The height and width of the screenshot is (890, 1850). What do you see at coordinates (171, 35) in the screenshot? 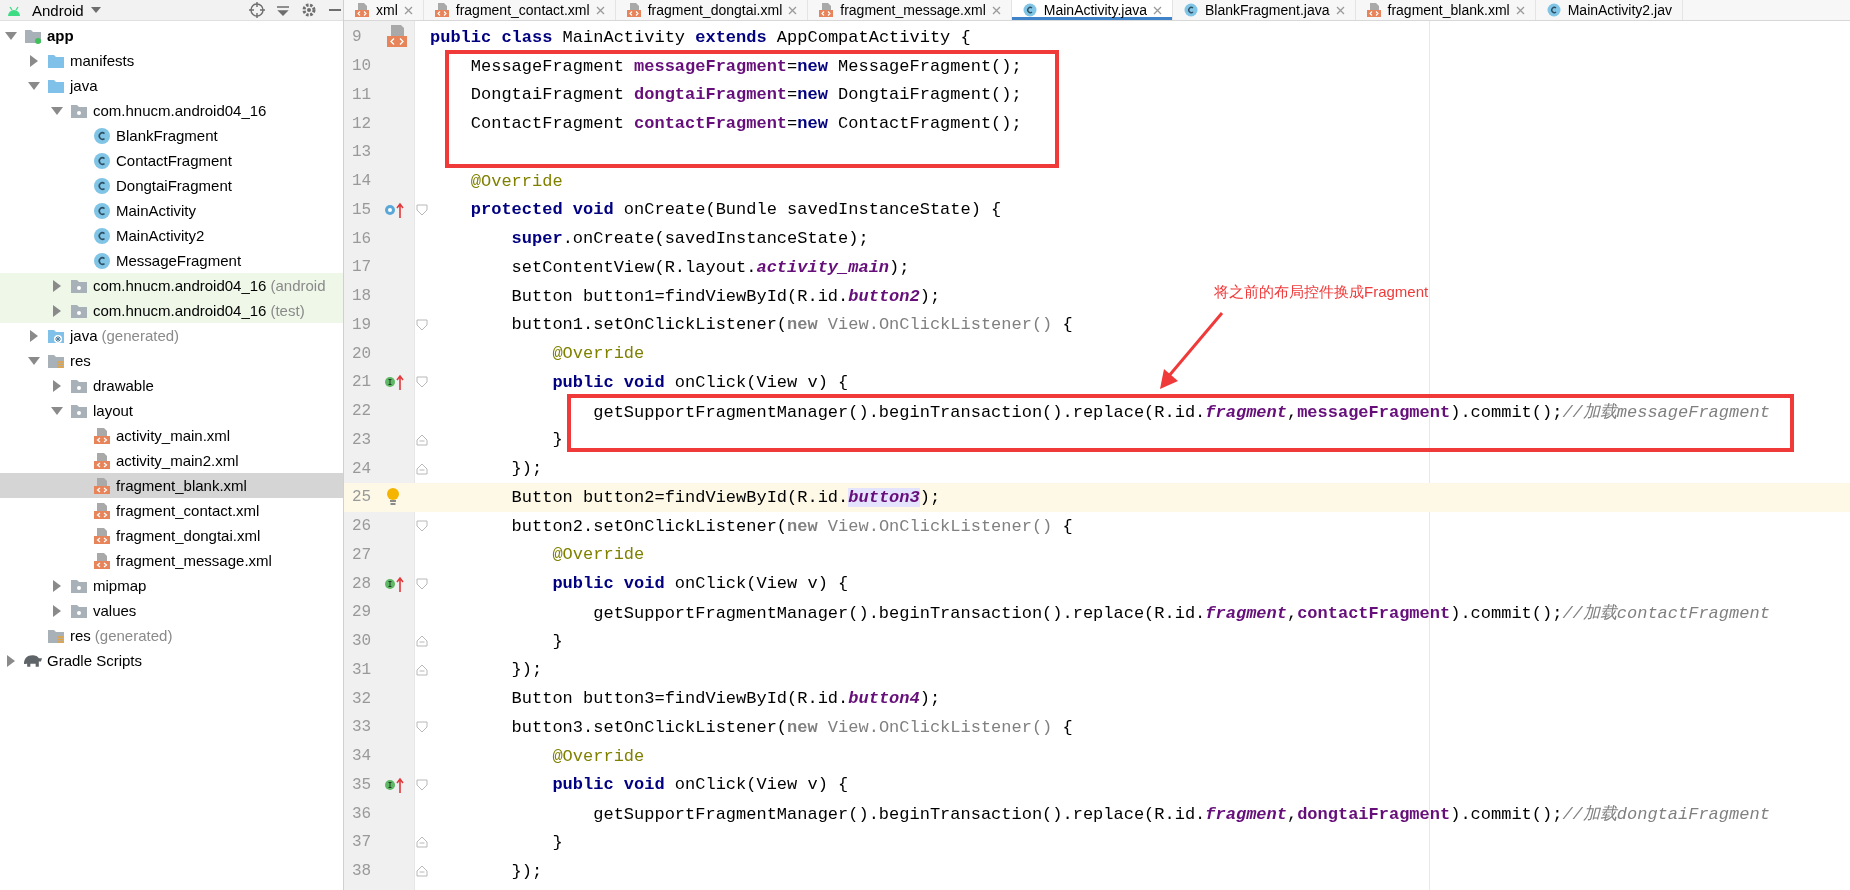
I see `tree-item: app` at bounding box center [171, 35].